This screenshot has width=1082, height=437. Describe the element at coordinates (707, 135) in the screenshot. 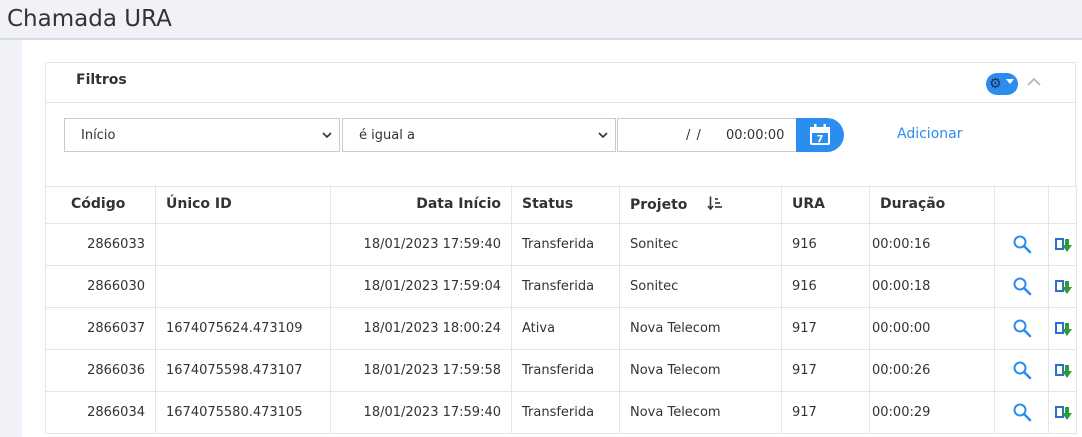

I see `date-time-input: / / 00:00:00` at that location.